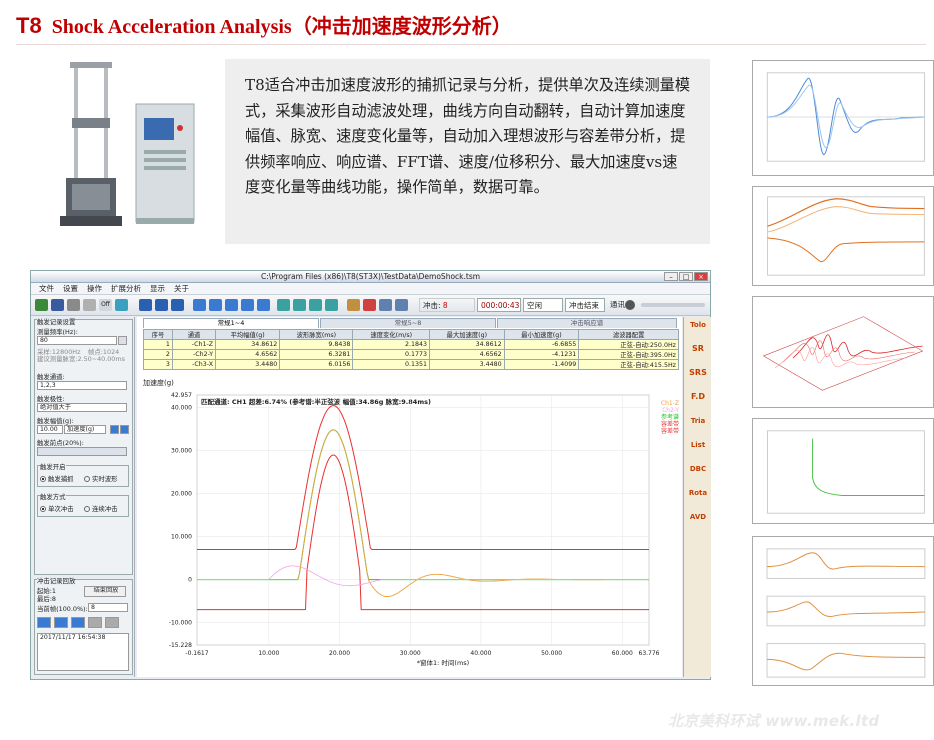 The image size is (934, 740). What do you see at coordinates (112, 622) in the screenshot?
I see `export-frame-icon` at bounding box center [112, 622].